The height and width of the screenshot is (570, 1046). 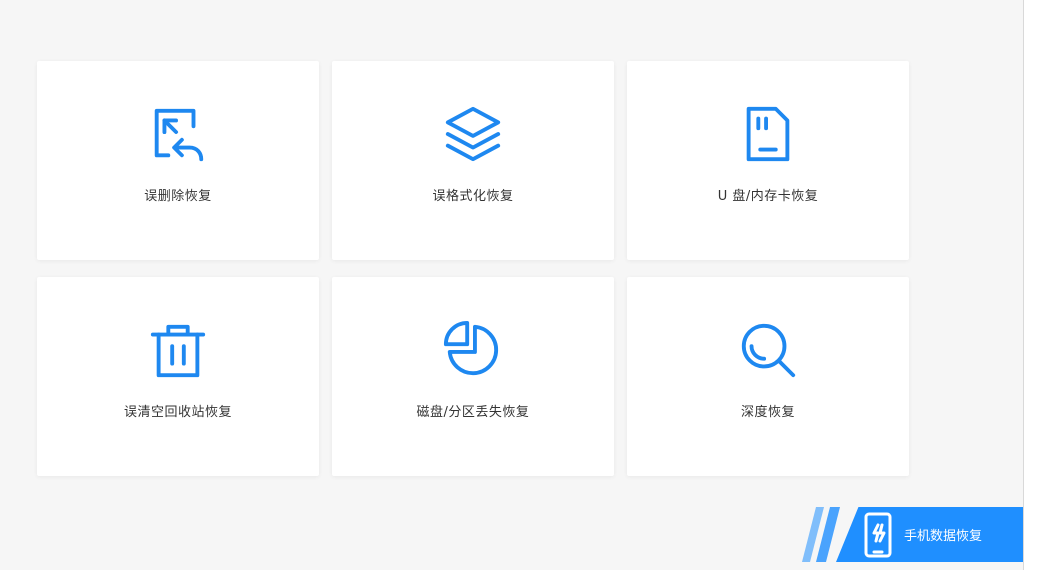 What do you see at coordinates (767, 412) in the screenshot?
I see `mode-card-label: 深度恢复` at bounding box center [767, 412].